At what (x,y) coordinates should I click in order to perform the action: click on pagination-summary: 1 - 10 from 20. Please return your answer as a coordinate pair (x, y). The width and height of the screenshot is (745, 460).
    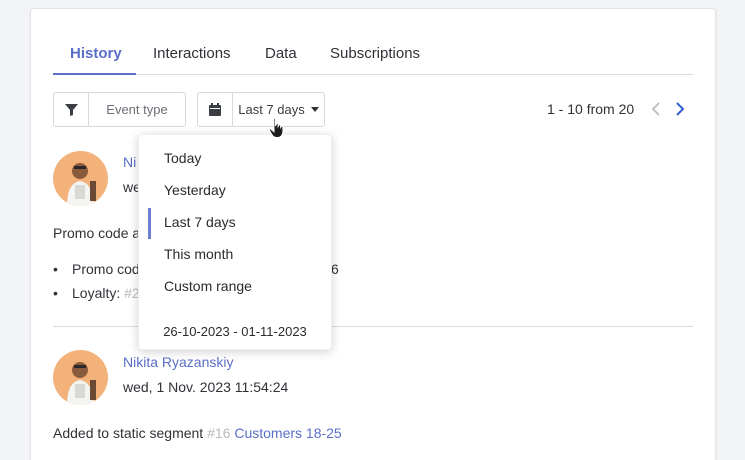
    Looking at the image, I should click on (591, 109).